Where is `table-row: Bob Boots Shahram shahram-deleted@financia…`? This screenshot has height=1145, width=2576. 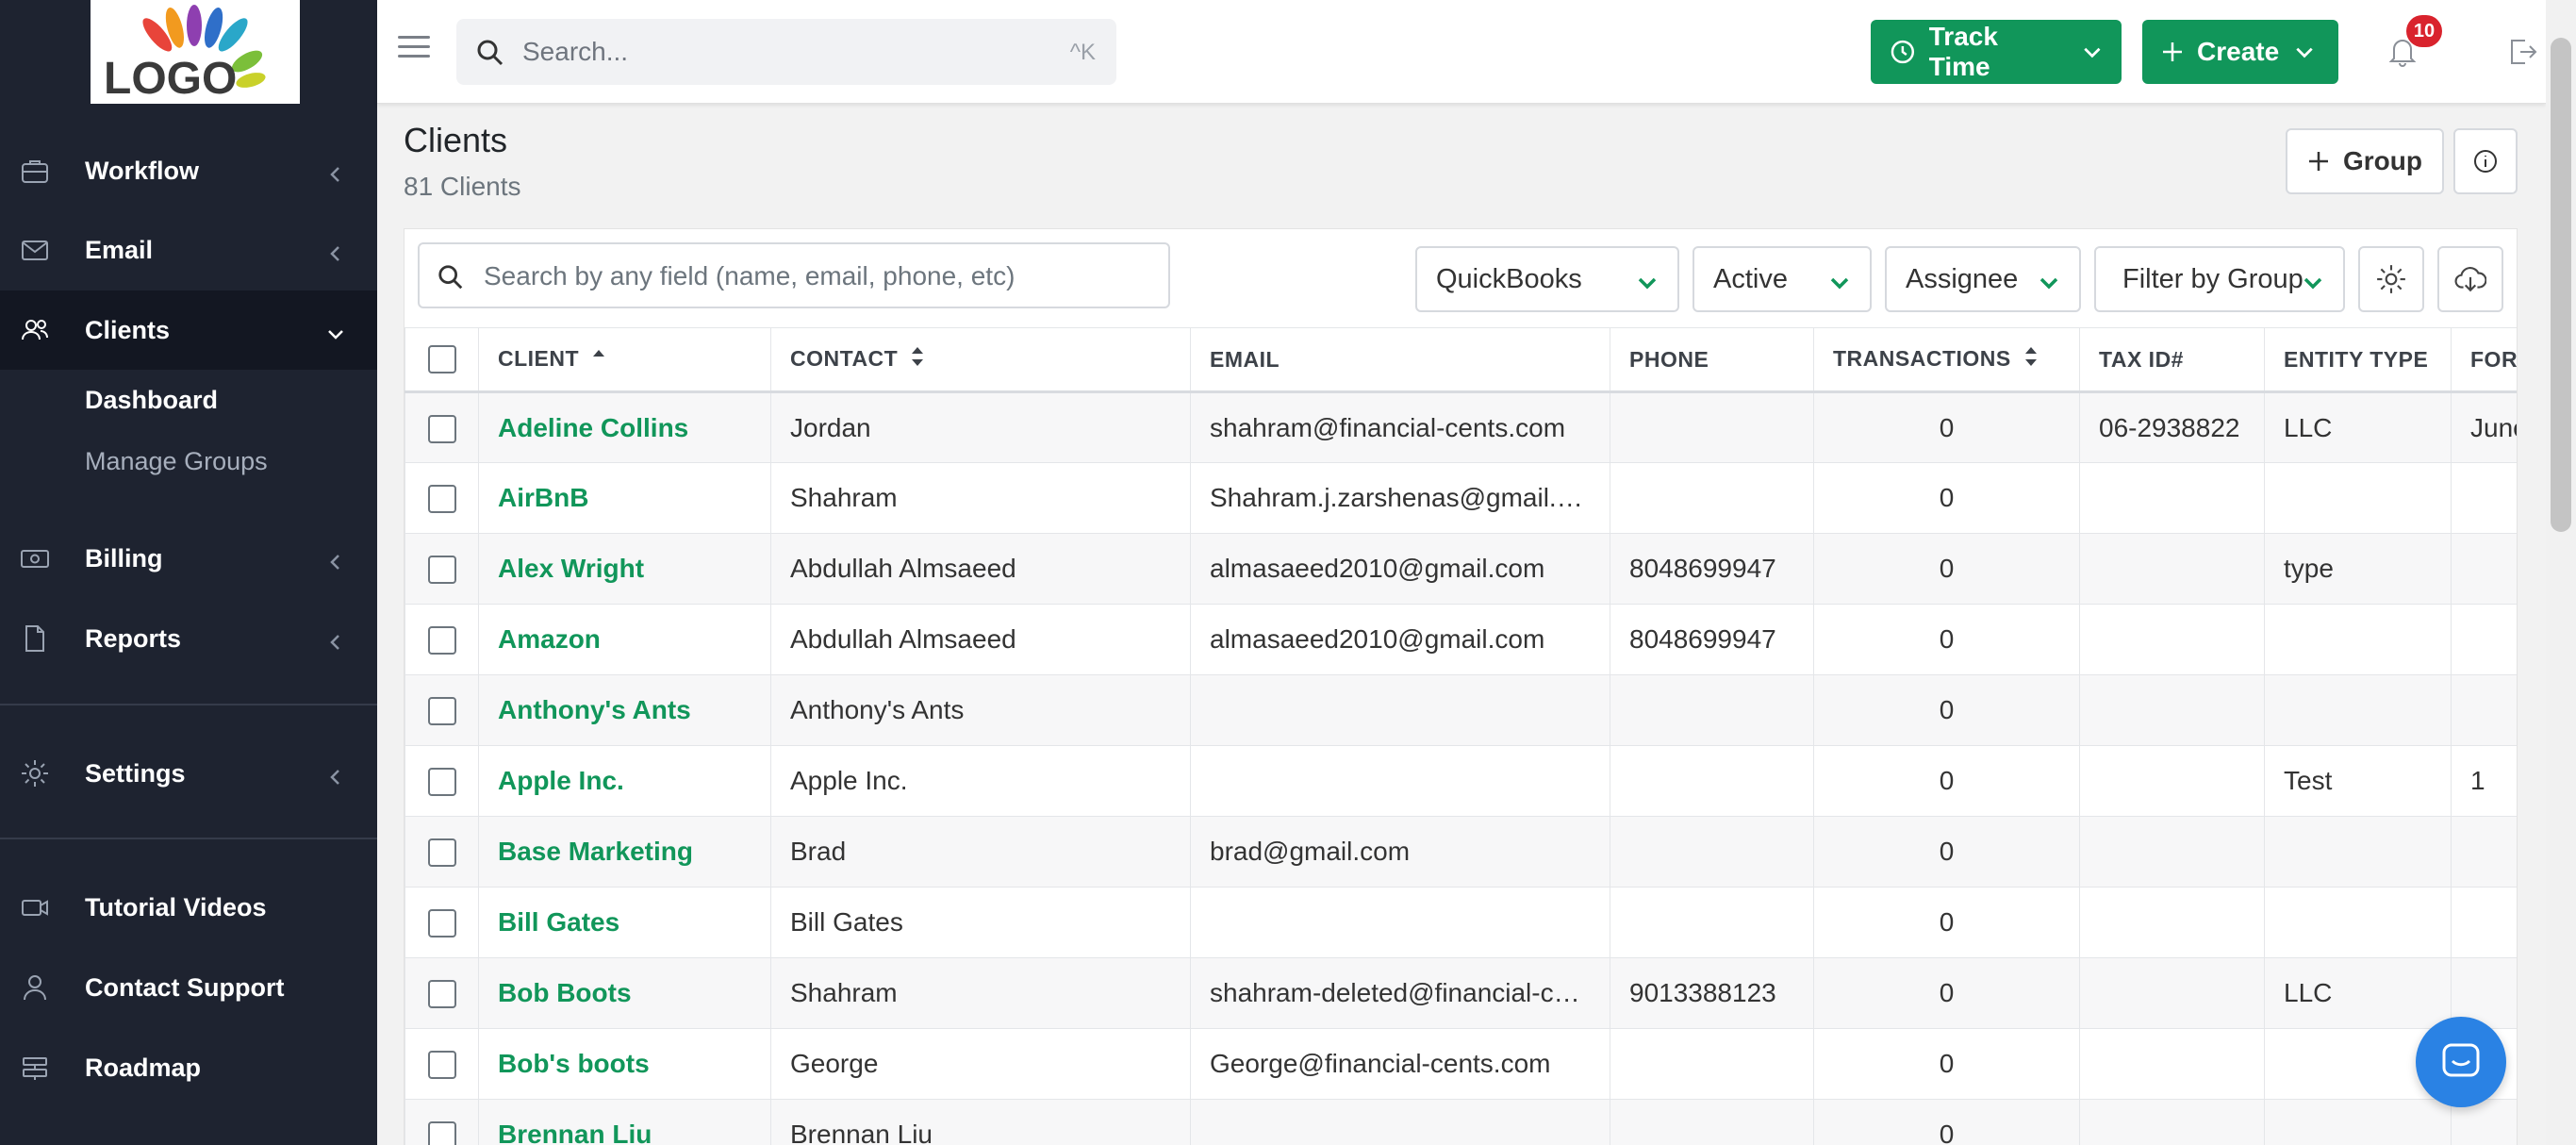 table-row: Bob Boots Shahram shahram-deleted@financia… is located at coordinates (1461, 993).